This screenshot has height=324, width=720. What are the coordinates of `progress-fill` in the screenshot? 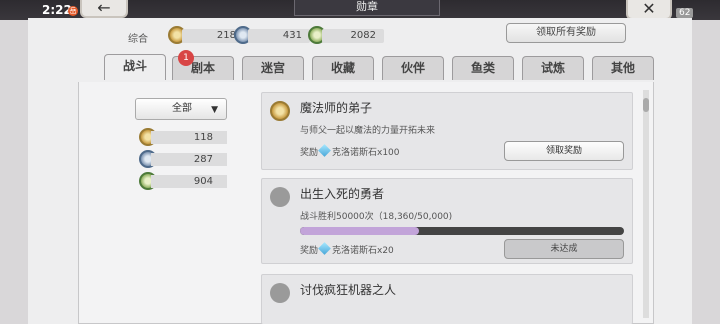 It's located at (359, 231).